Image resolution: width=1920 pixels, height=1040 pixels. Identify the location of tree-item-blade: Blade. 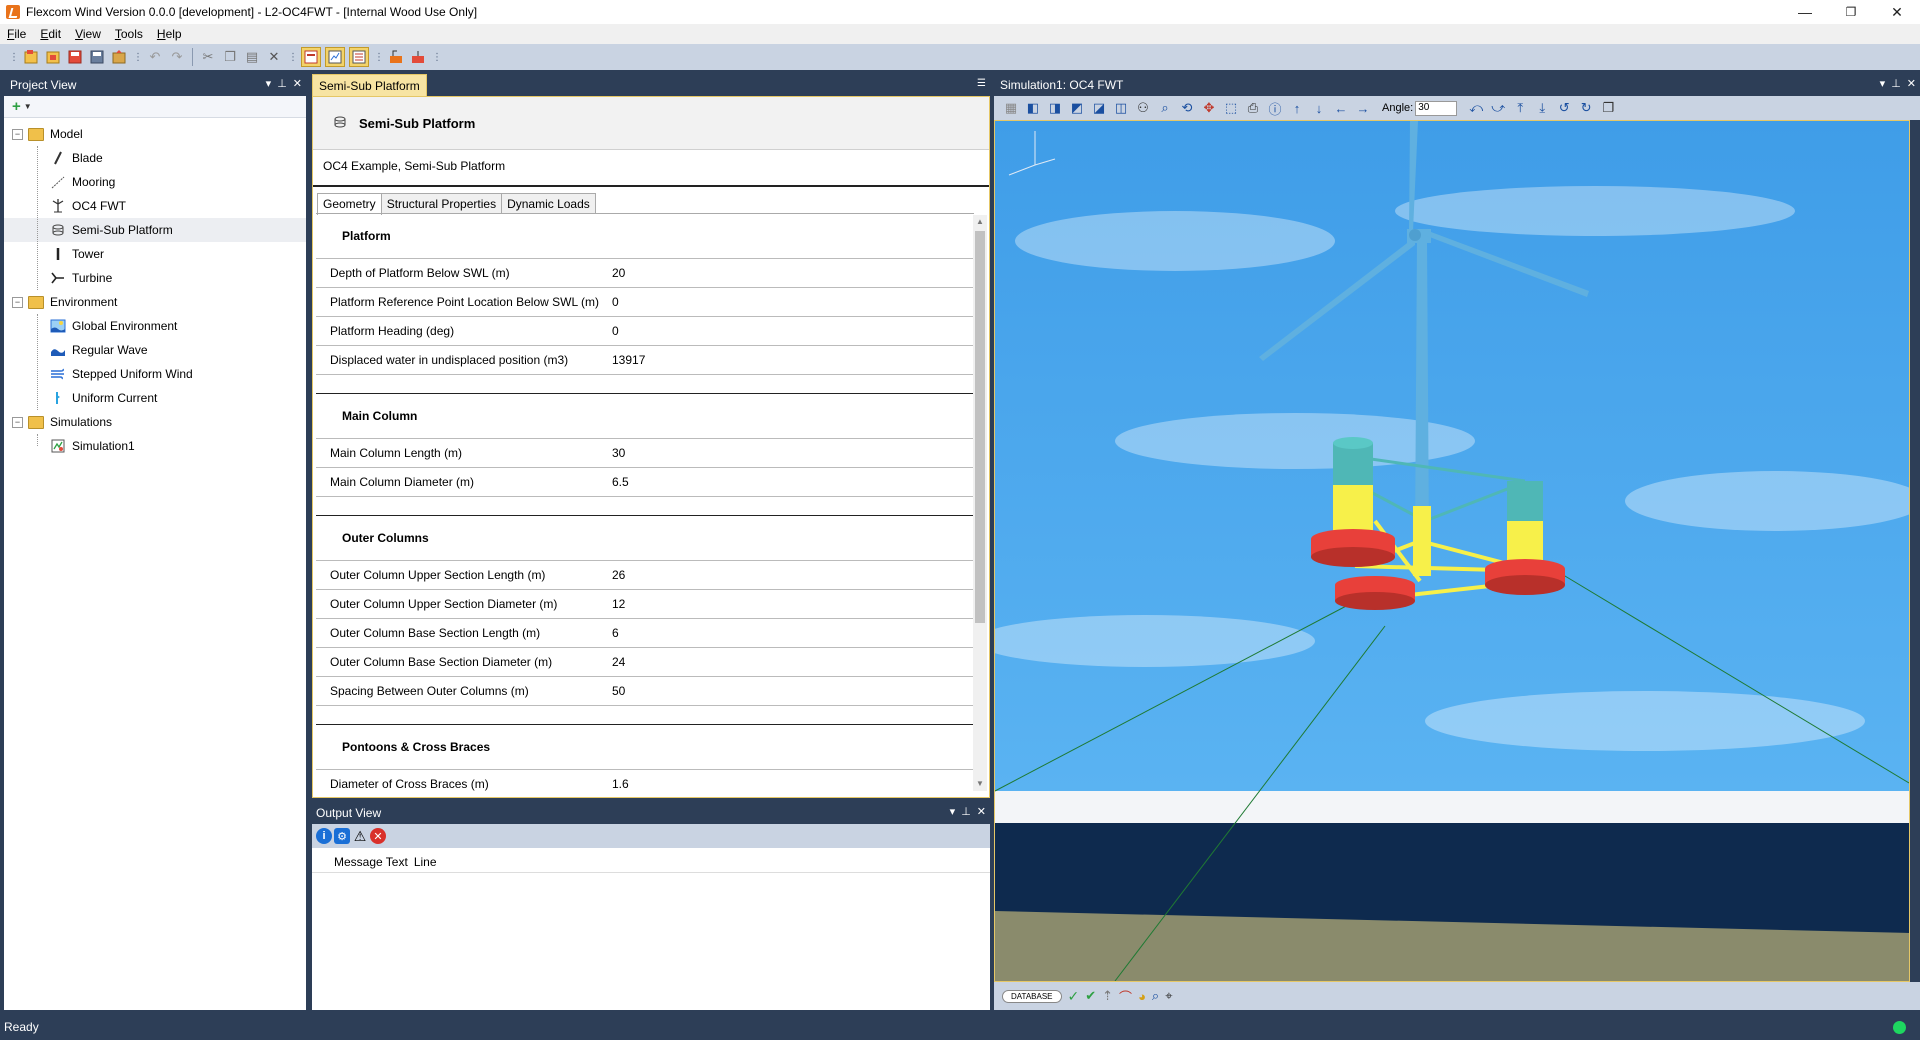
(155, 158).